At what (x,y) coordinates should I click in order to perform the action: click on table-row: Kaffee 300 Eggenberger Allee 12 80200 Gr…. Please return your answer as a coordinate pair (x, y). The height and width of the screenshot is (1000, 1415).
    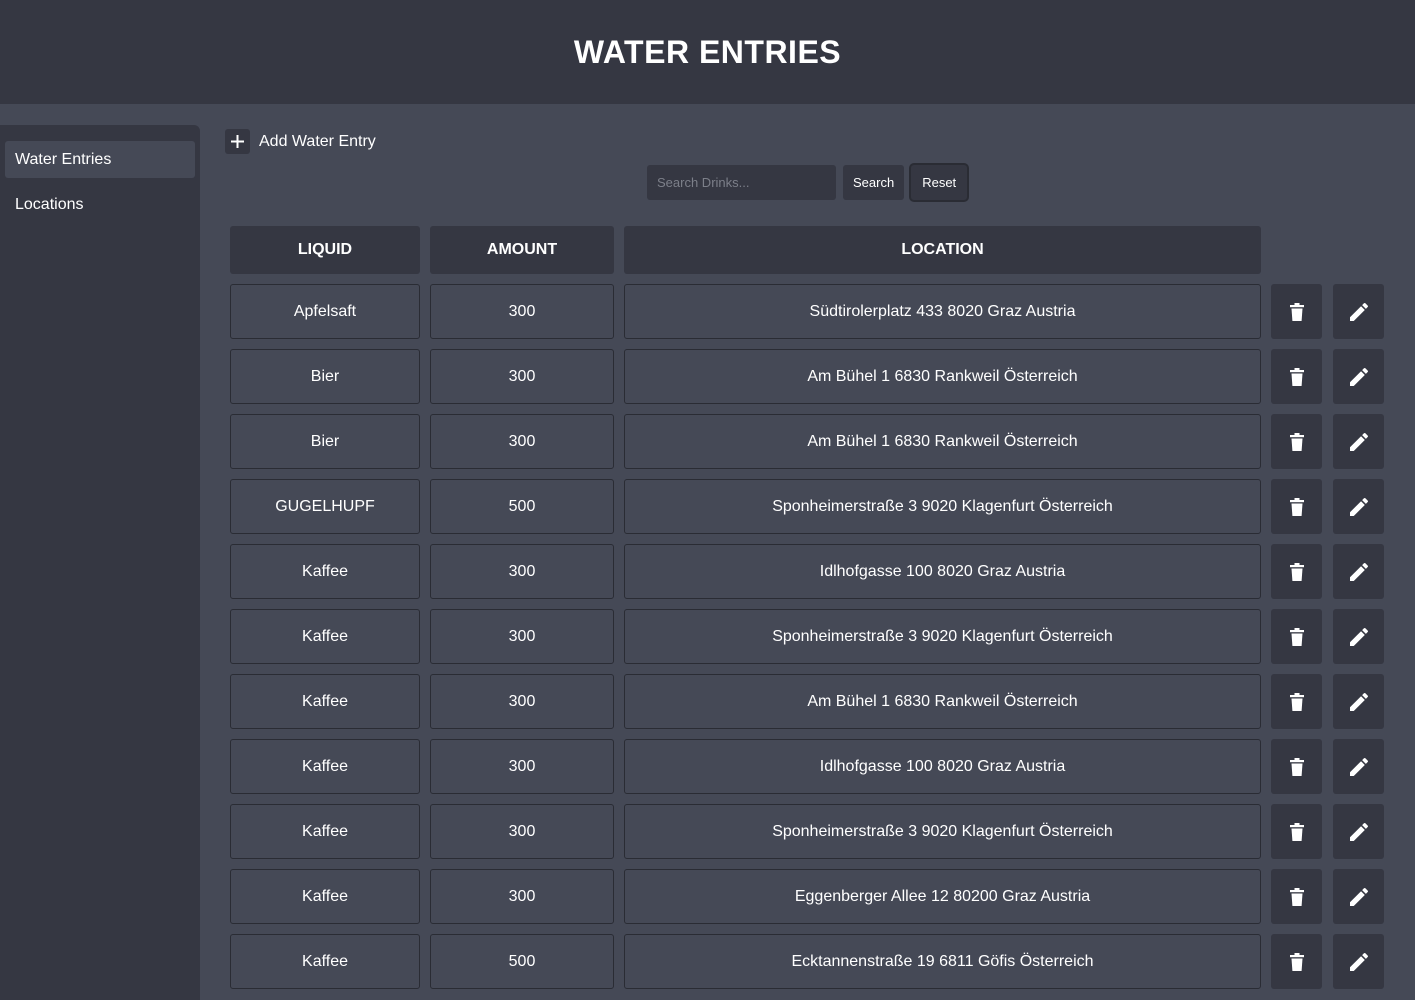
    Looking at the image, I should click on (707, 901).